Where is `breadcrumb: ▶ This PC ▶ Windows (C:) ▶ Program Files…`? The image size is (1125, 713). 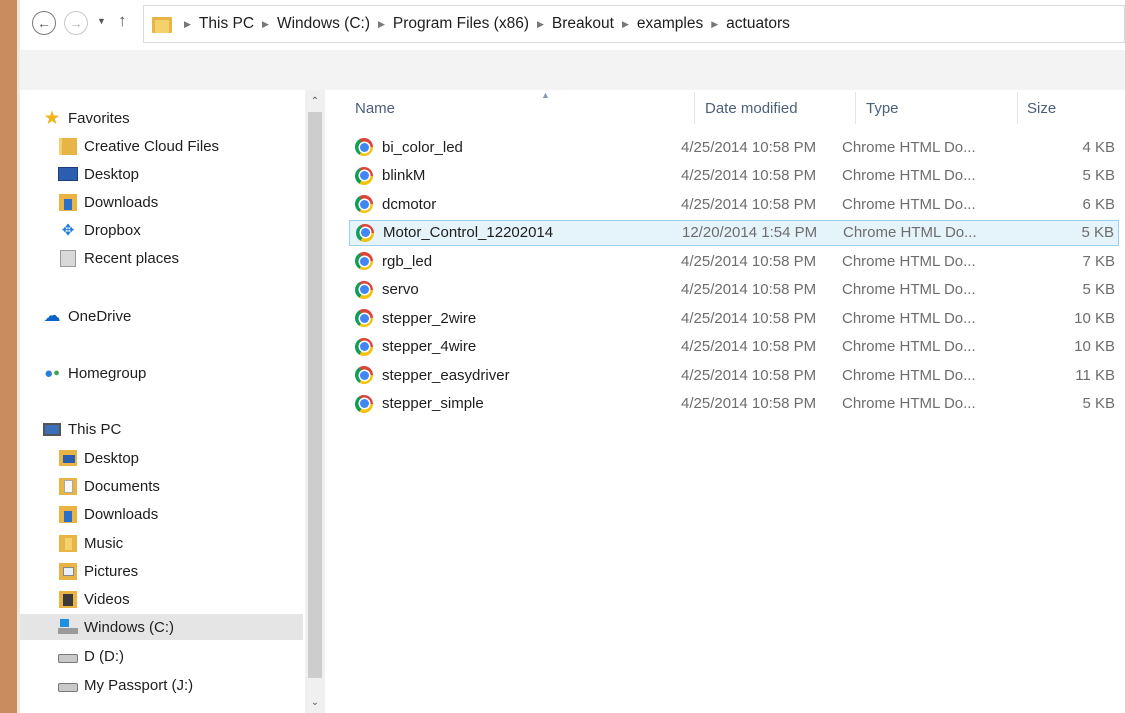
breadcrumb: ▶ This PC ▶ Windows (C:) ▶ Program Files… is located at coordinates (634, 24).